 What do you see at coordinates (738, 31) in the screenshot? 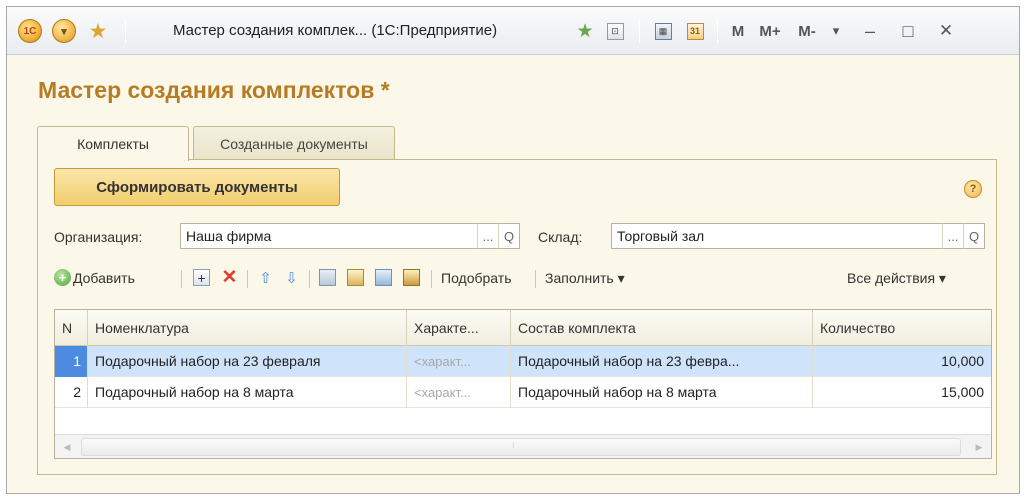
I see `memory-button: M` at bounding box center [738, 31].